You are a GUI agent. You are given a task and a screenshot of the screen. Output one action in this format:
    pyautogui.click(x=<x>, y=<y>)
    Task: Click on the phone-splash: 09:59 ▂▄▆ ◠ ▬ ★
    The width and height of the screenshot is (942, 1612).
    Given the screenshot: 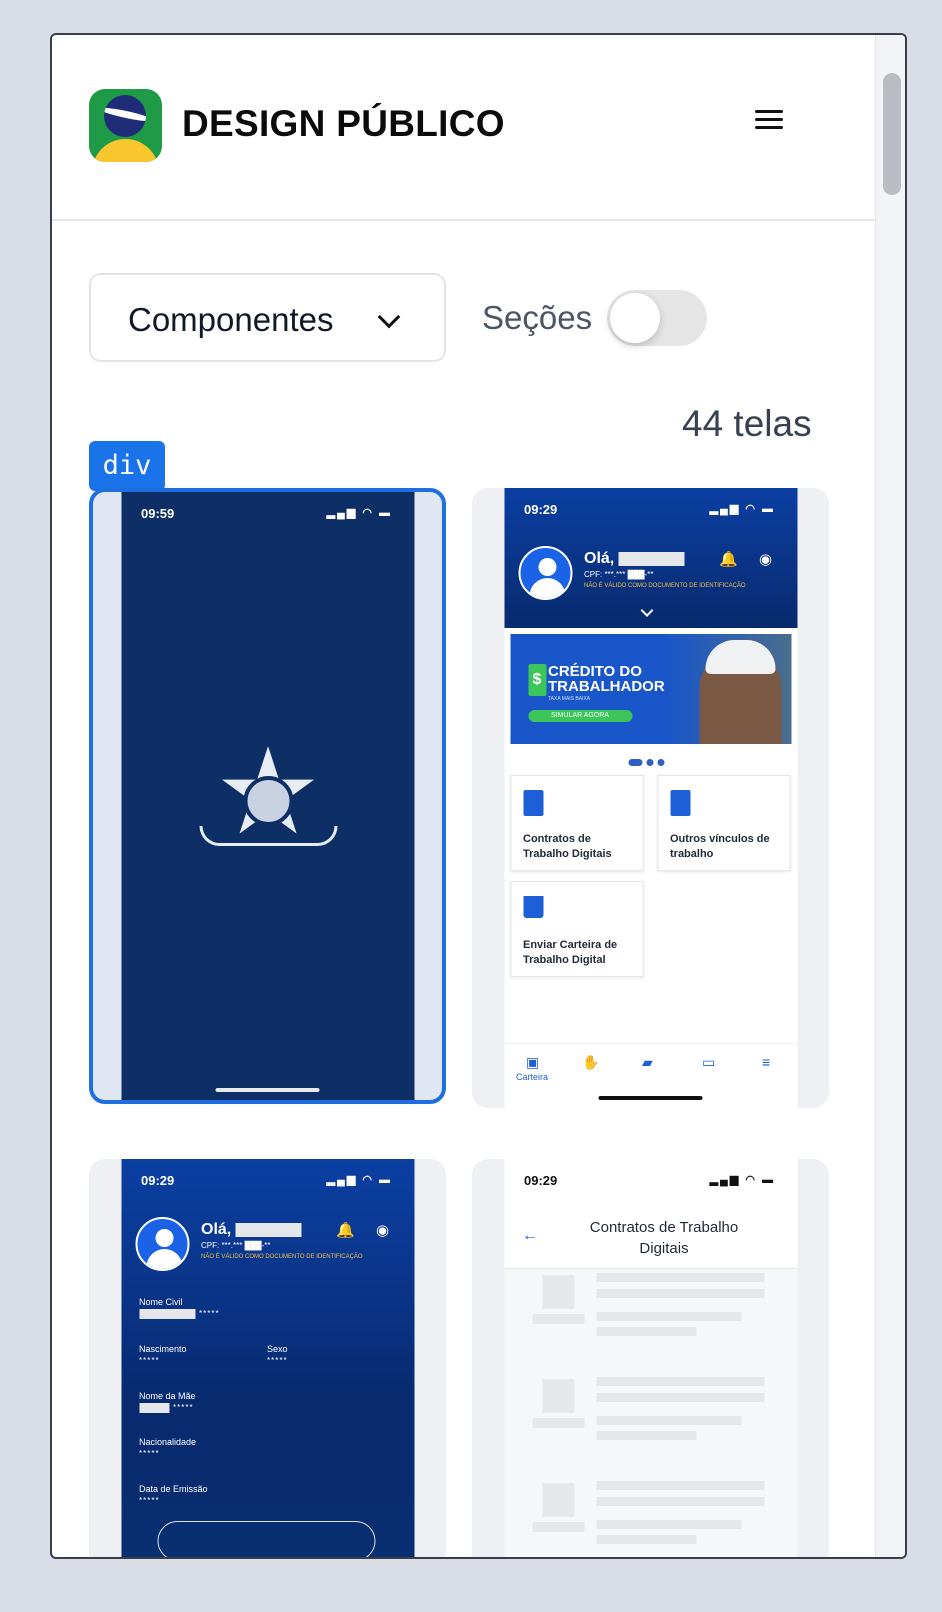 What is the action you would take?
    pyautogui.click(x=267, y=796)
    